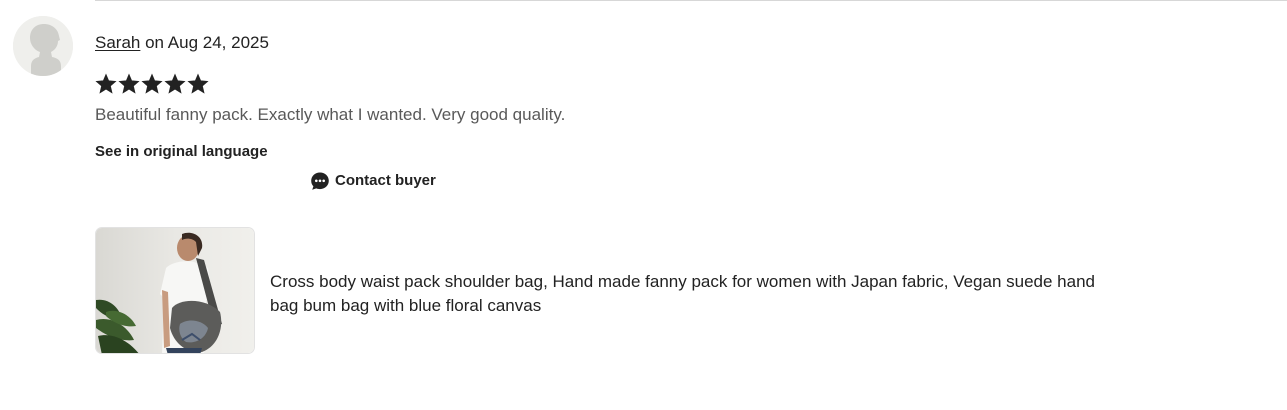 This screenshot has width=1287, height=410. What do you see at coordinates (181, 152) in the screenshot?
I see `see-original-language-button: See in original language` at bounding box center [181, 152].